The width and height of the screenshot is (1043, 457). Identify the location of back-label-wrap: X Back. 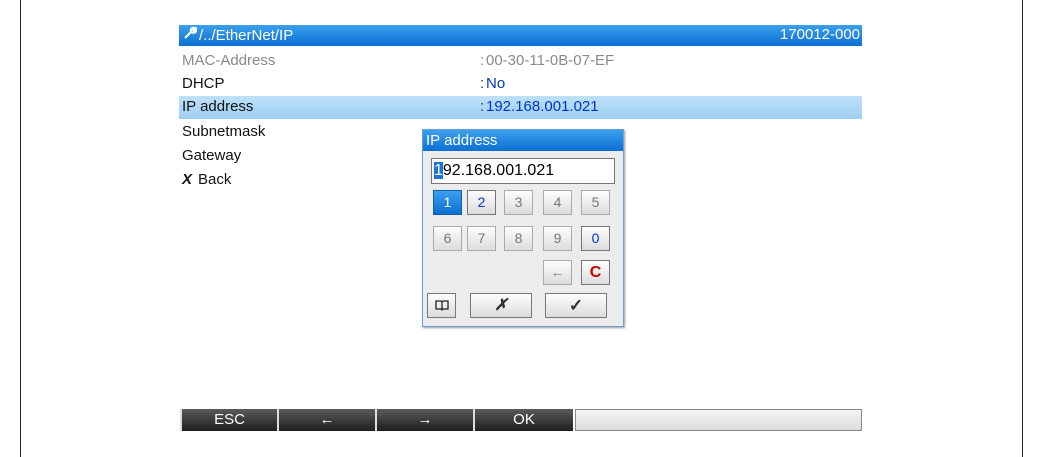
(206, 179).